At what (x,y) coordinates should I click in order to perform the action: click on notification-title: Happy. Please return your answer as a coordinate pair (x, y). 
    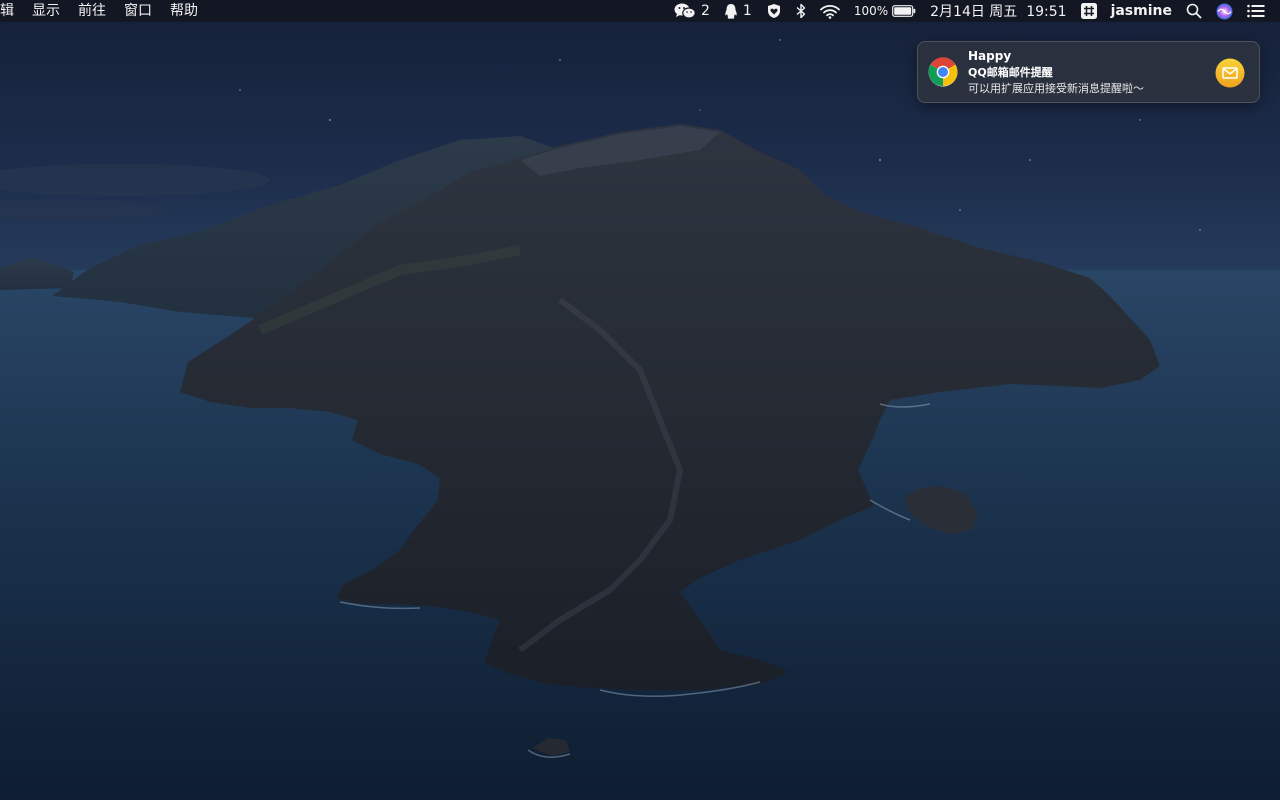
    Looking at the image, I should click on (990, 56).